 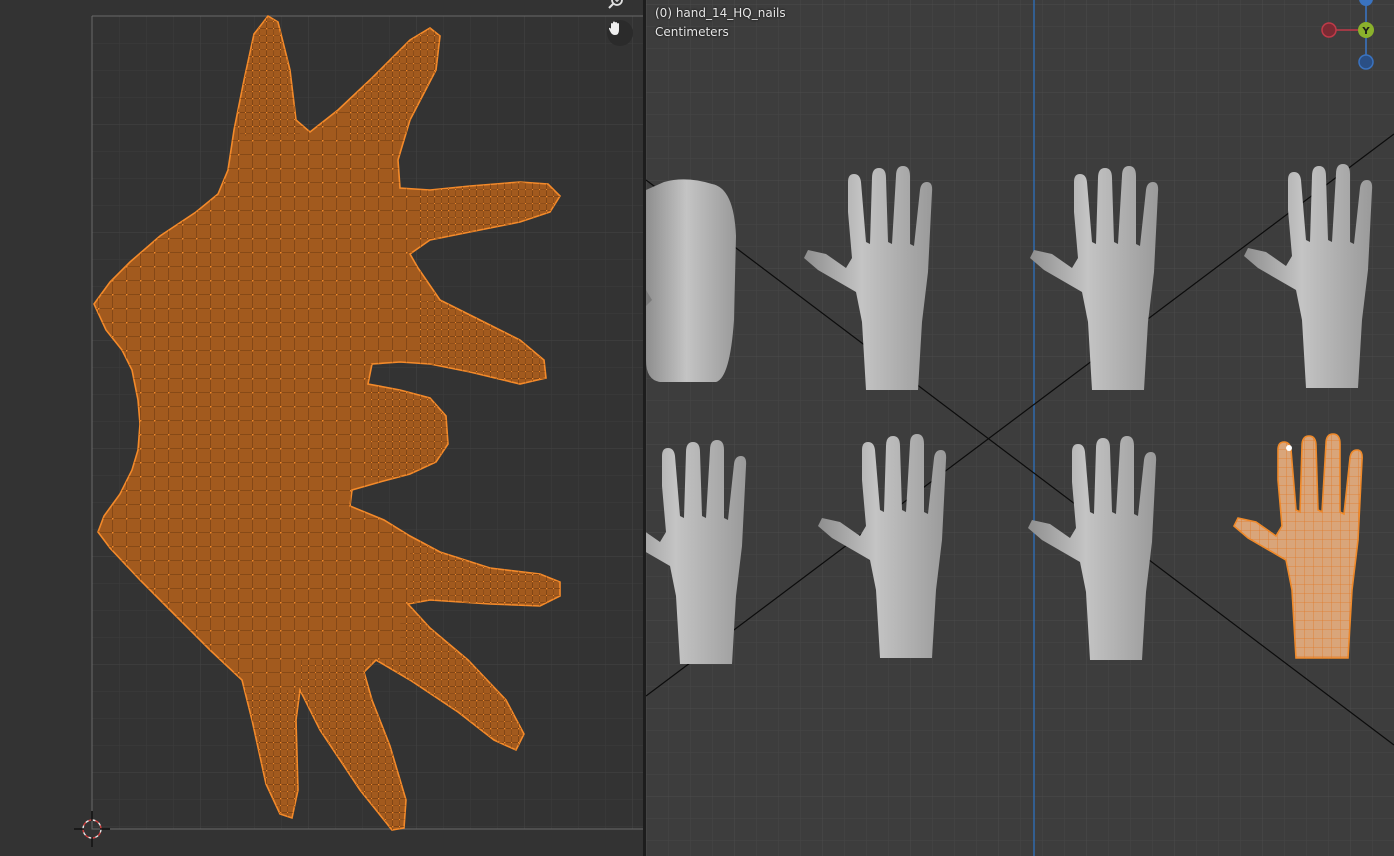 What do you see at coordinates (1366, 62) in the screenshot?
I see `gizmo-z-neg-icon` at bounding box center [1366, 62].